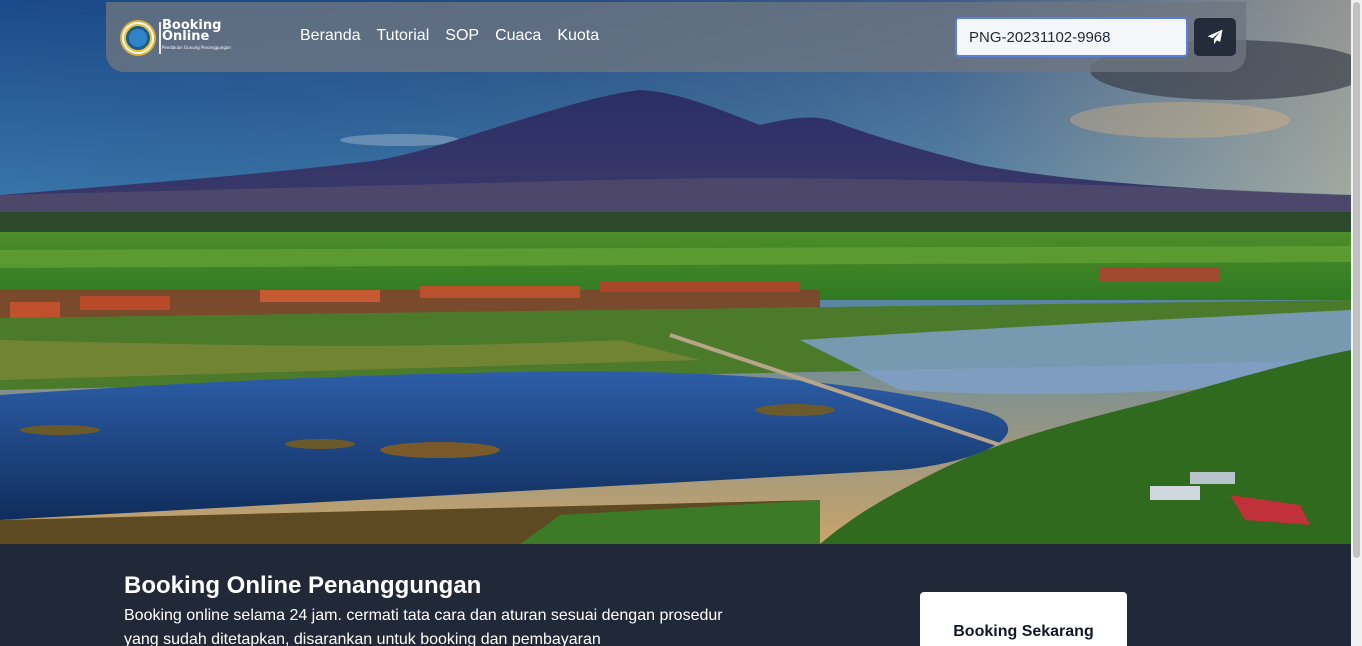 The image size is (1362, 646). Describe the element at coordinates (303, 585) in the screenshot. I see `page-title: Booking Online Penanggungan` at that location.